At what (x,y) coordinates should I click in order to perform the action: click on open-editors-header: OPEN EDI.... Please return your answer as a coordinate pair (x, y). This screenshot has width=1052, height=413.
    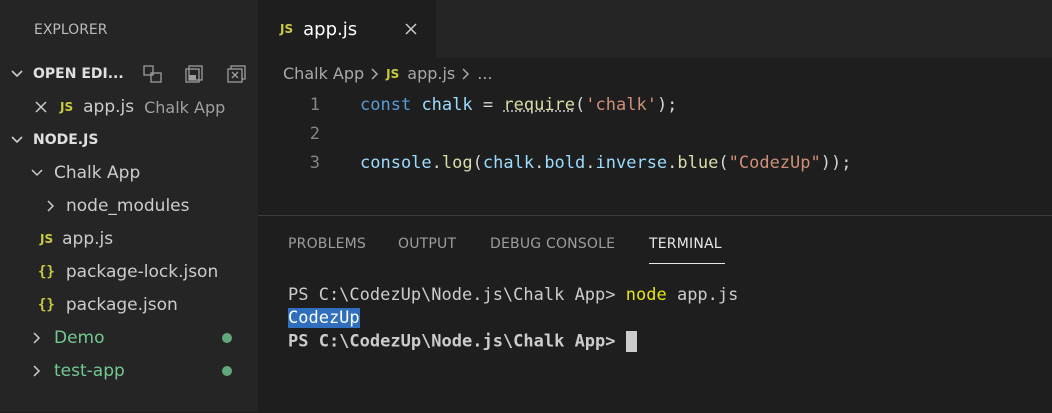
    Looking at the image, I should click on (129, 74).